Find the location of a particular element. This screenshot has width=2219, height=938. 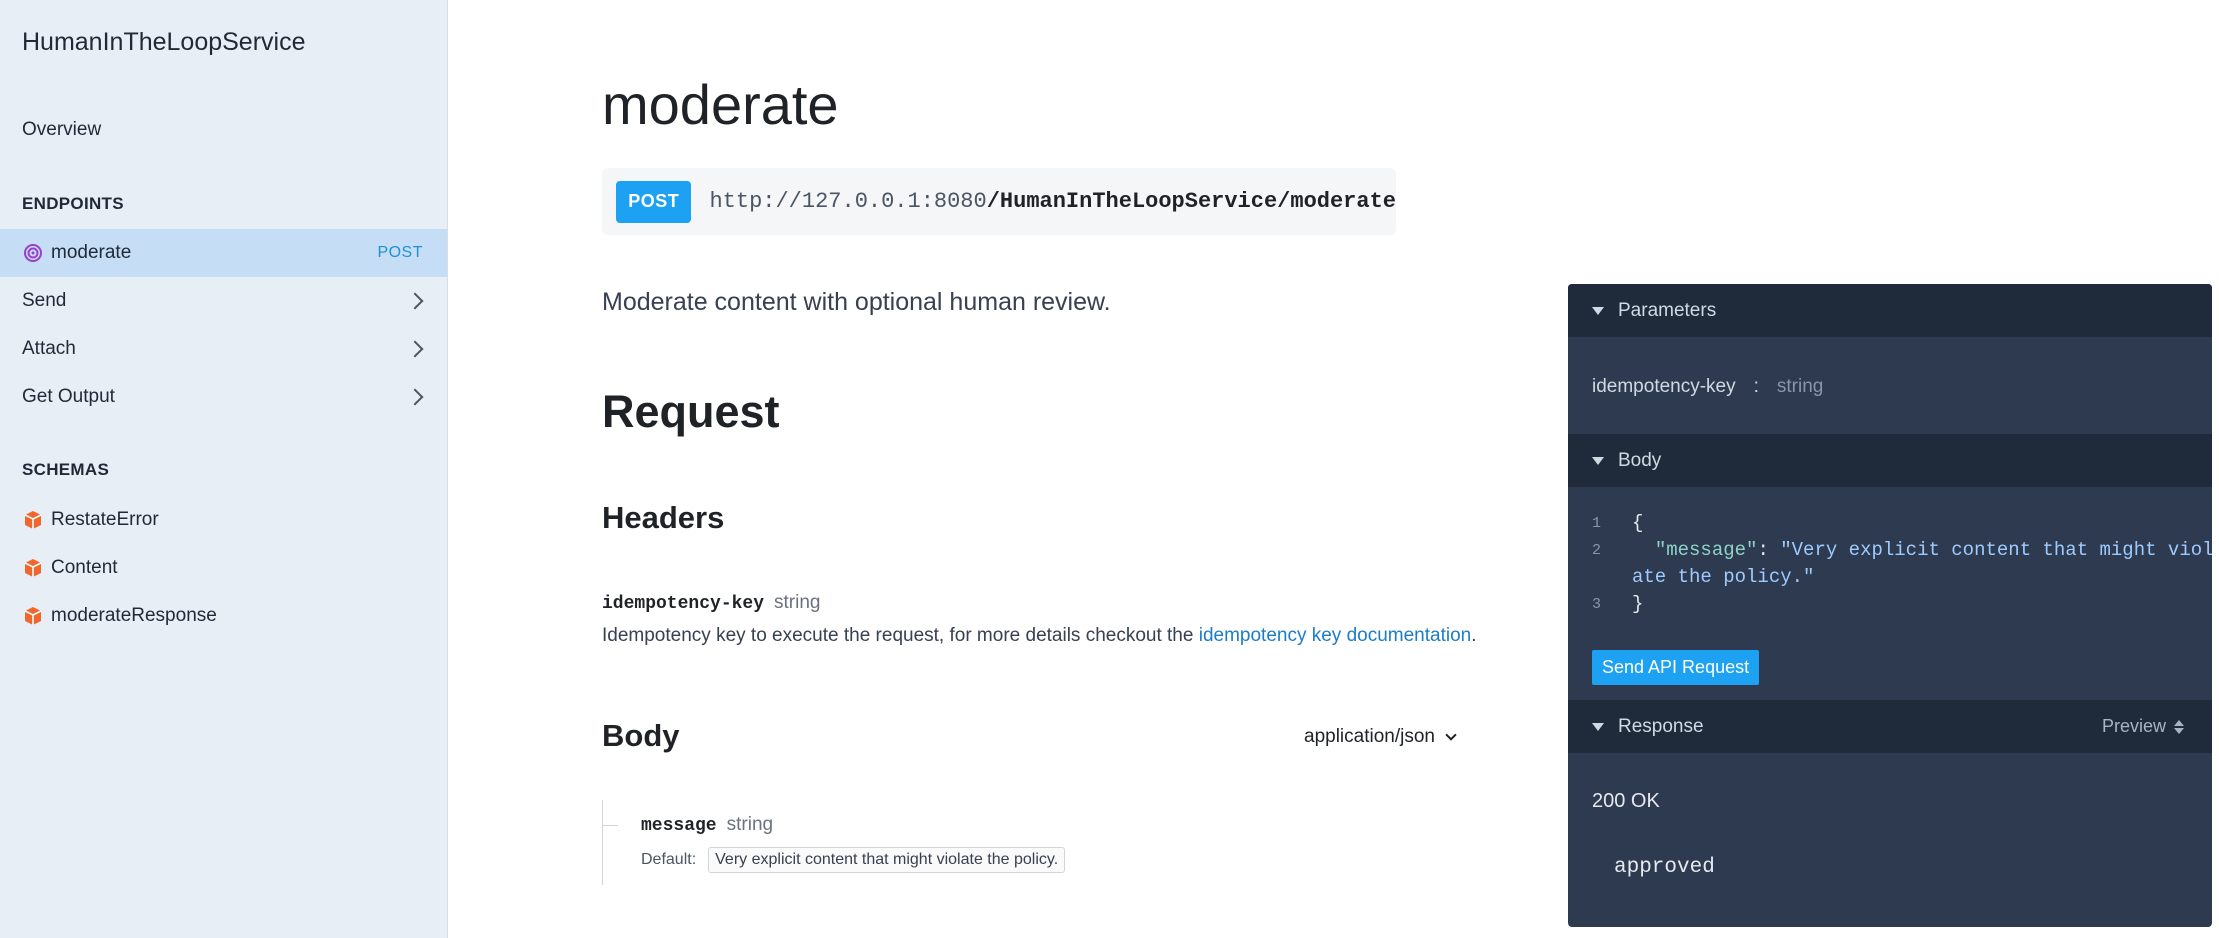

sidebar-item-label: moderateResponse is located at coordinates (134, 615).